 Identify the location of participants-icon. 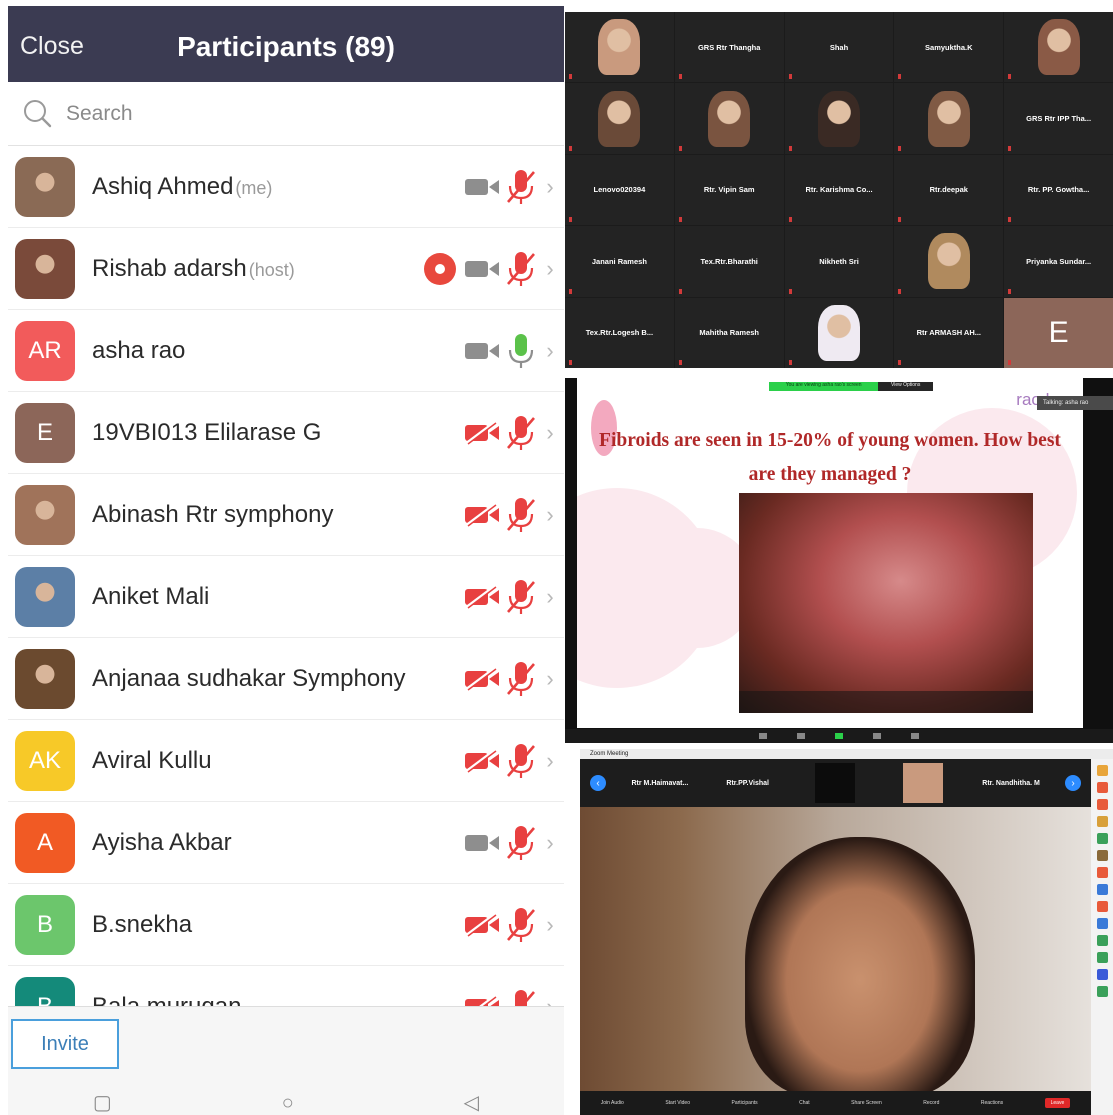
(763, 736).